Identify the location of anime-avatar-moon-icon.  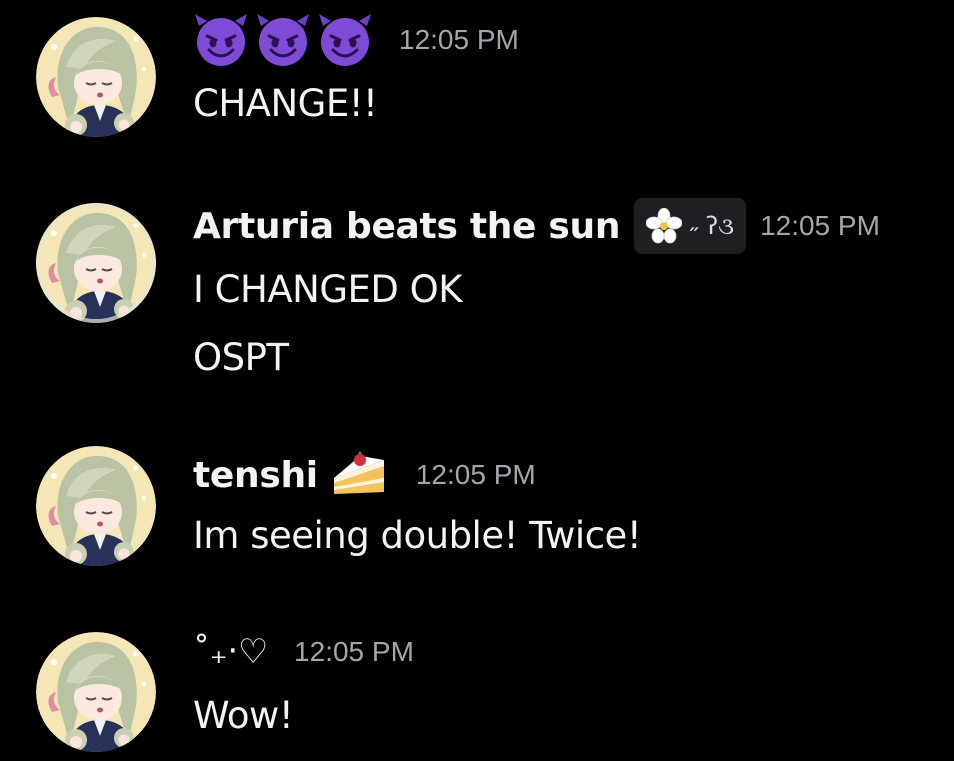
(96, 263).